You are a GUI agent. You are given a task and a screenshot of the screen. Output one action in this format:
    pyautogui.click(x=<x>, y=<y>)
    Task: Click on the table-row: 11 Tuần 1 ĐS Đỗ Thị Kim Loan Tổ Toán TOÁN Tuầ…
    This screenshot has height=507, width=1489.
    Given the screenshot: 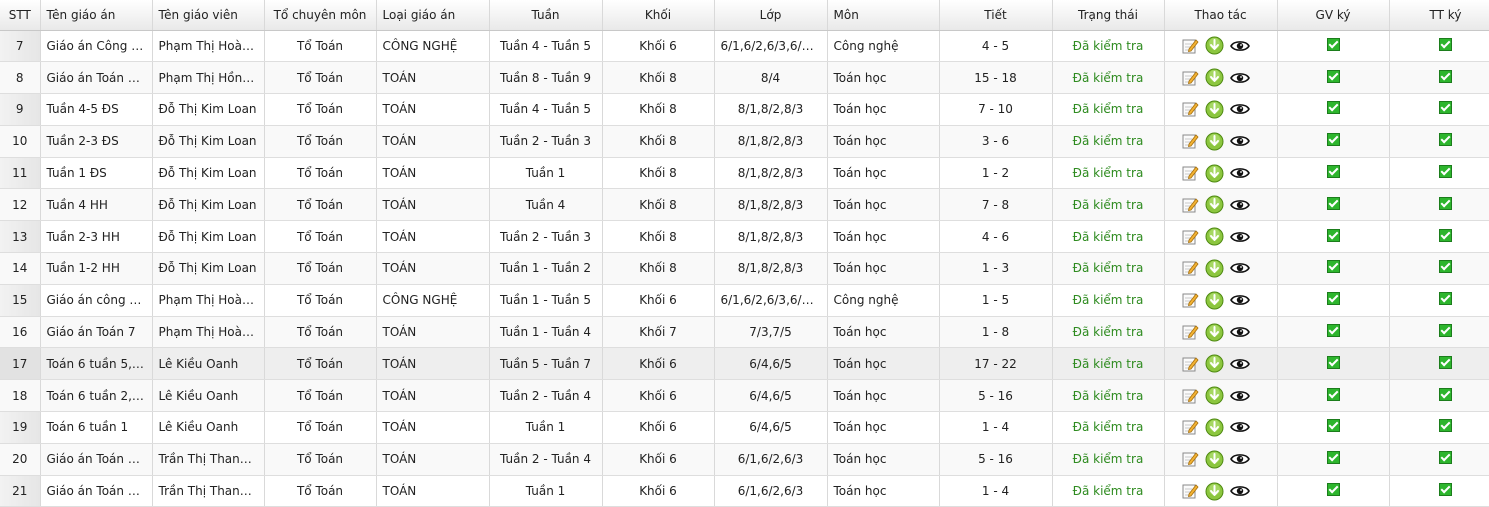 What is the action you would take?
    pyautogui.click(x=744, y=173)
    